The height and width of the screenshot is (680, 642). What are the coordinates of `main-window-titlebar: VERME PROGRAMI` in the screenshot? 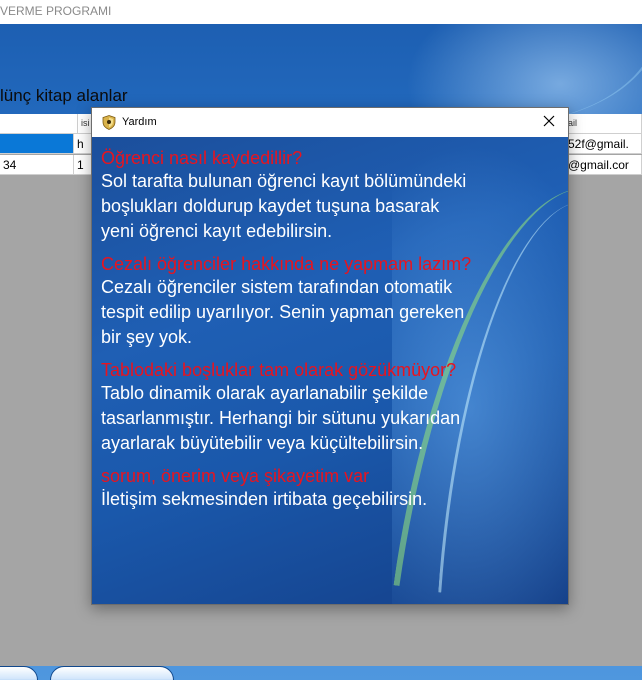 It's located at (321, 12).